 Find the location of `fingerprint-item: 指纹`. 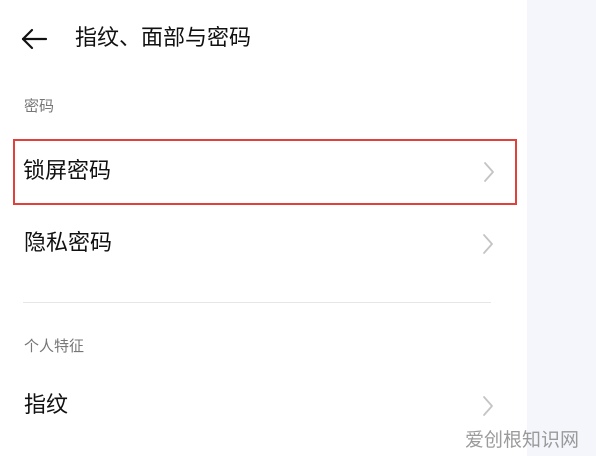

fingerprint-item: 指纹 is located at coordinates (265, 406).